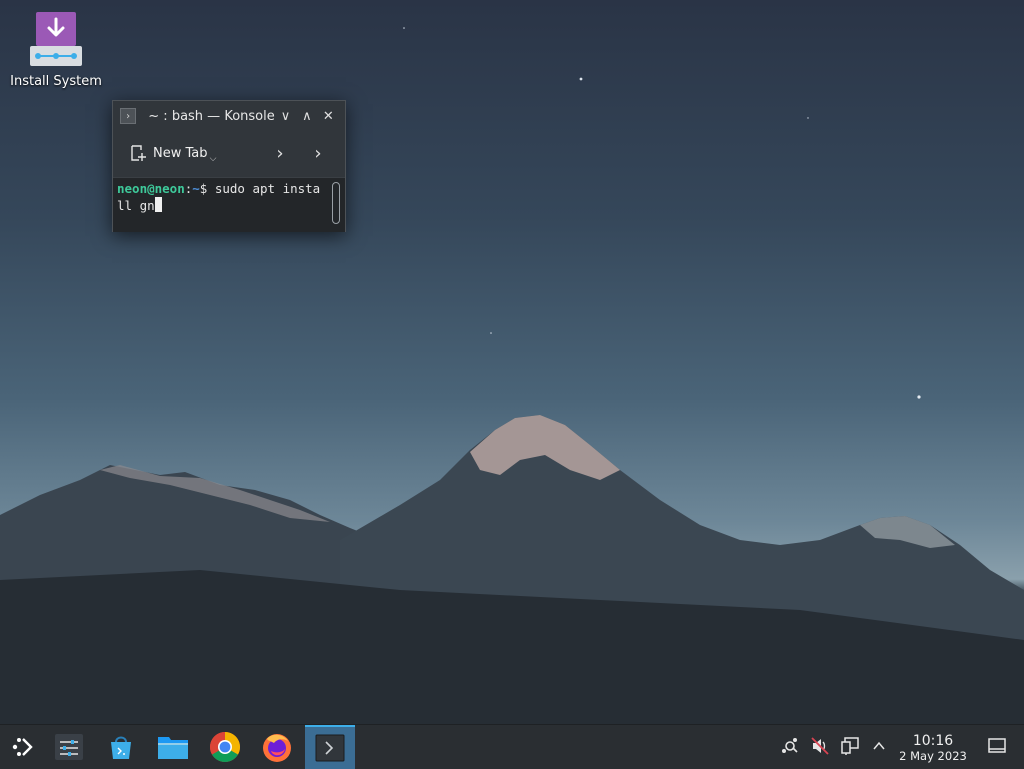  Describe the element at coordinates (151, 188) in the screenshot. I see `prompt-user-host: neon@neon` at that location.